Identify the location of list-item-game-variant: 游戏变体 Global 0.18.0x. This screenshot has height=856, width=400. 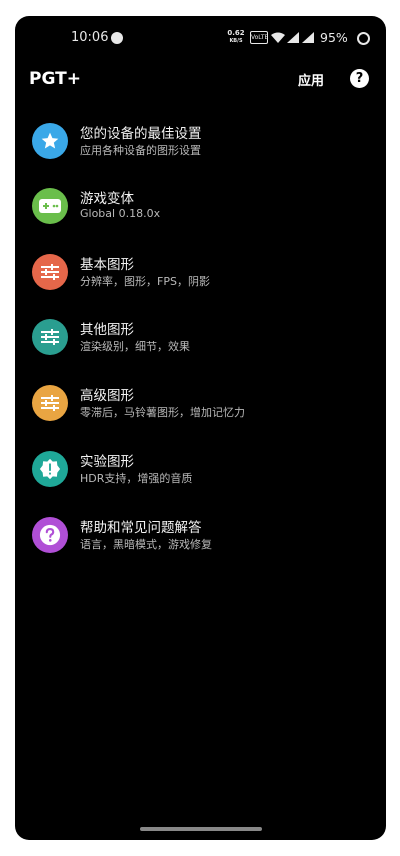
(200, 207).